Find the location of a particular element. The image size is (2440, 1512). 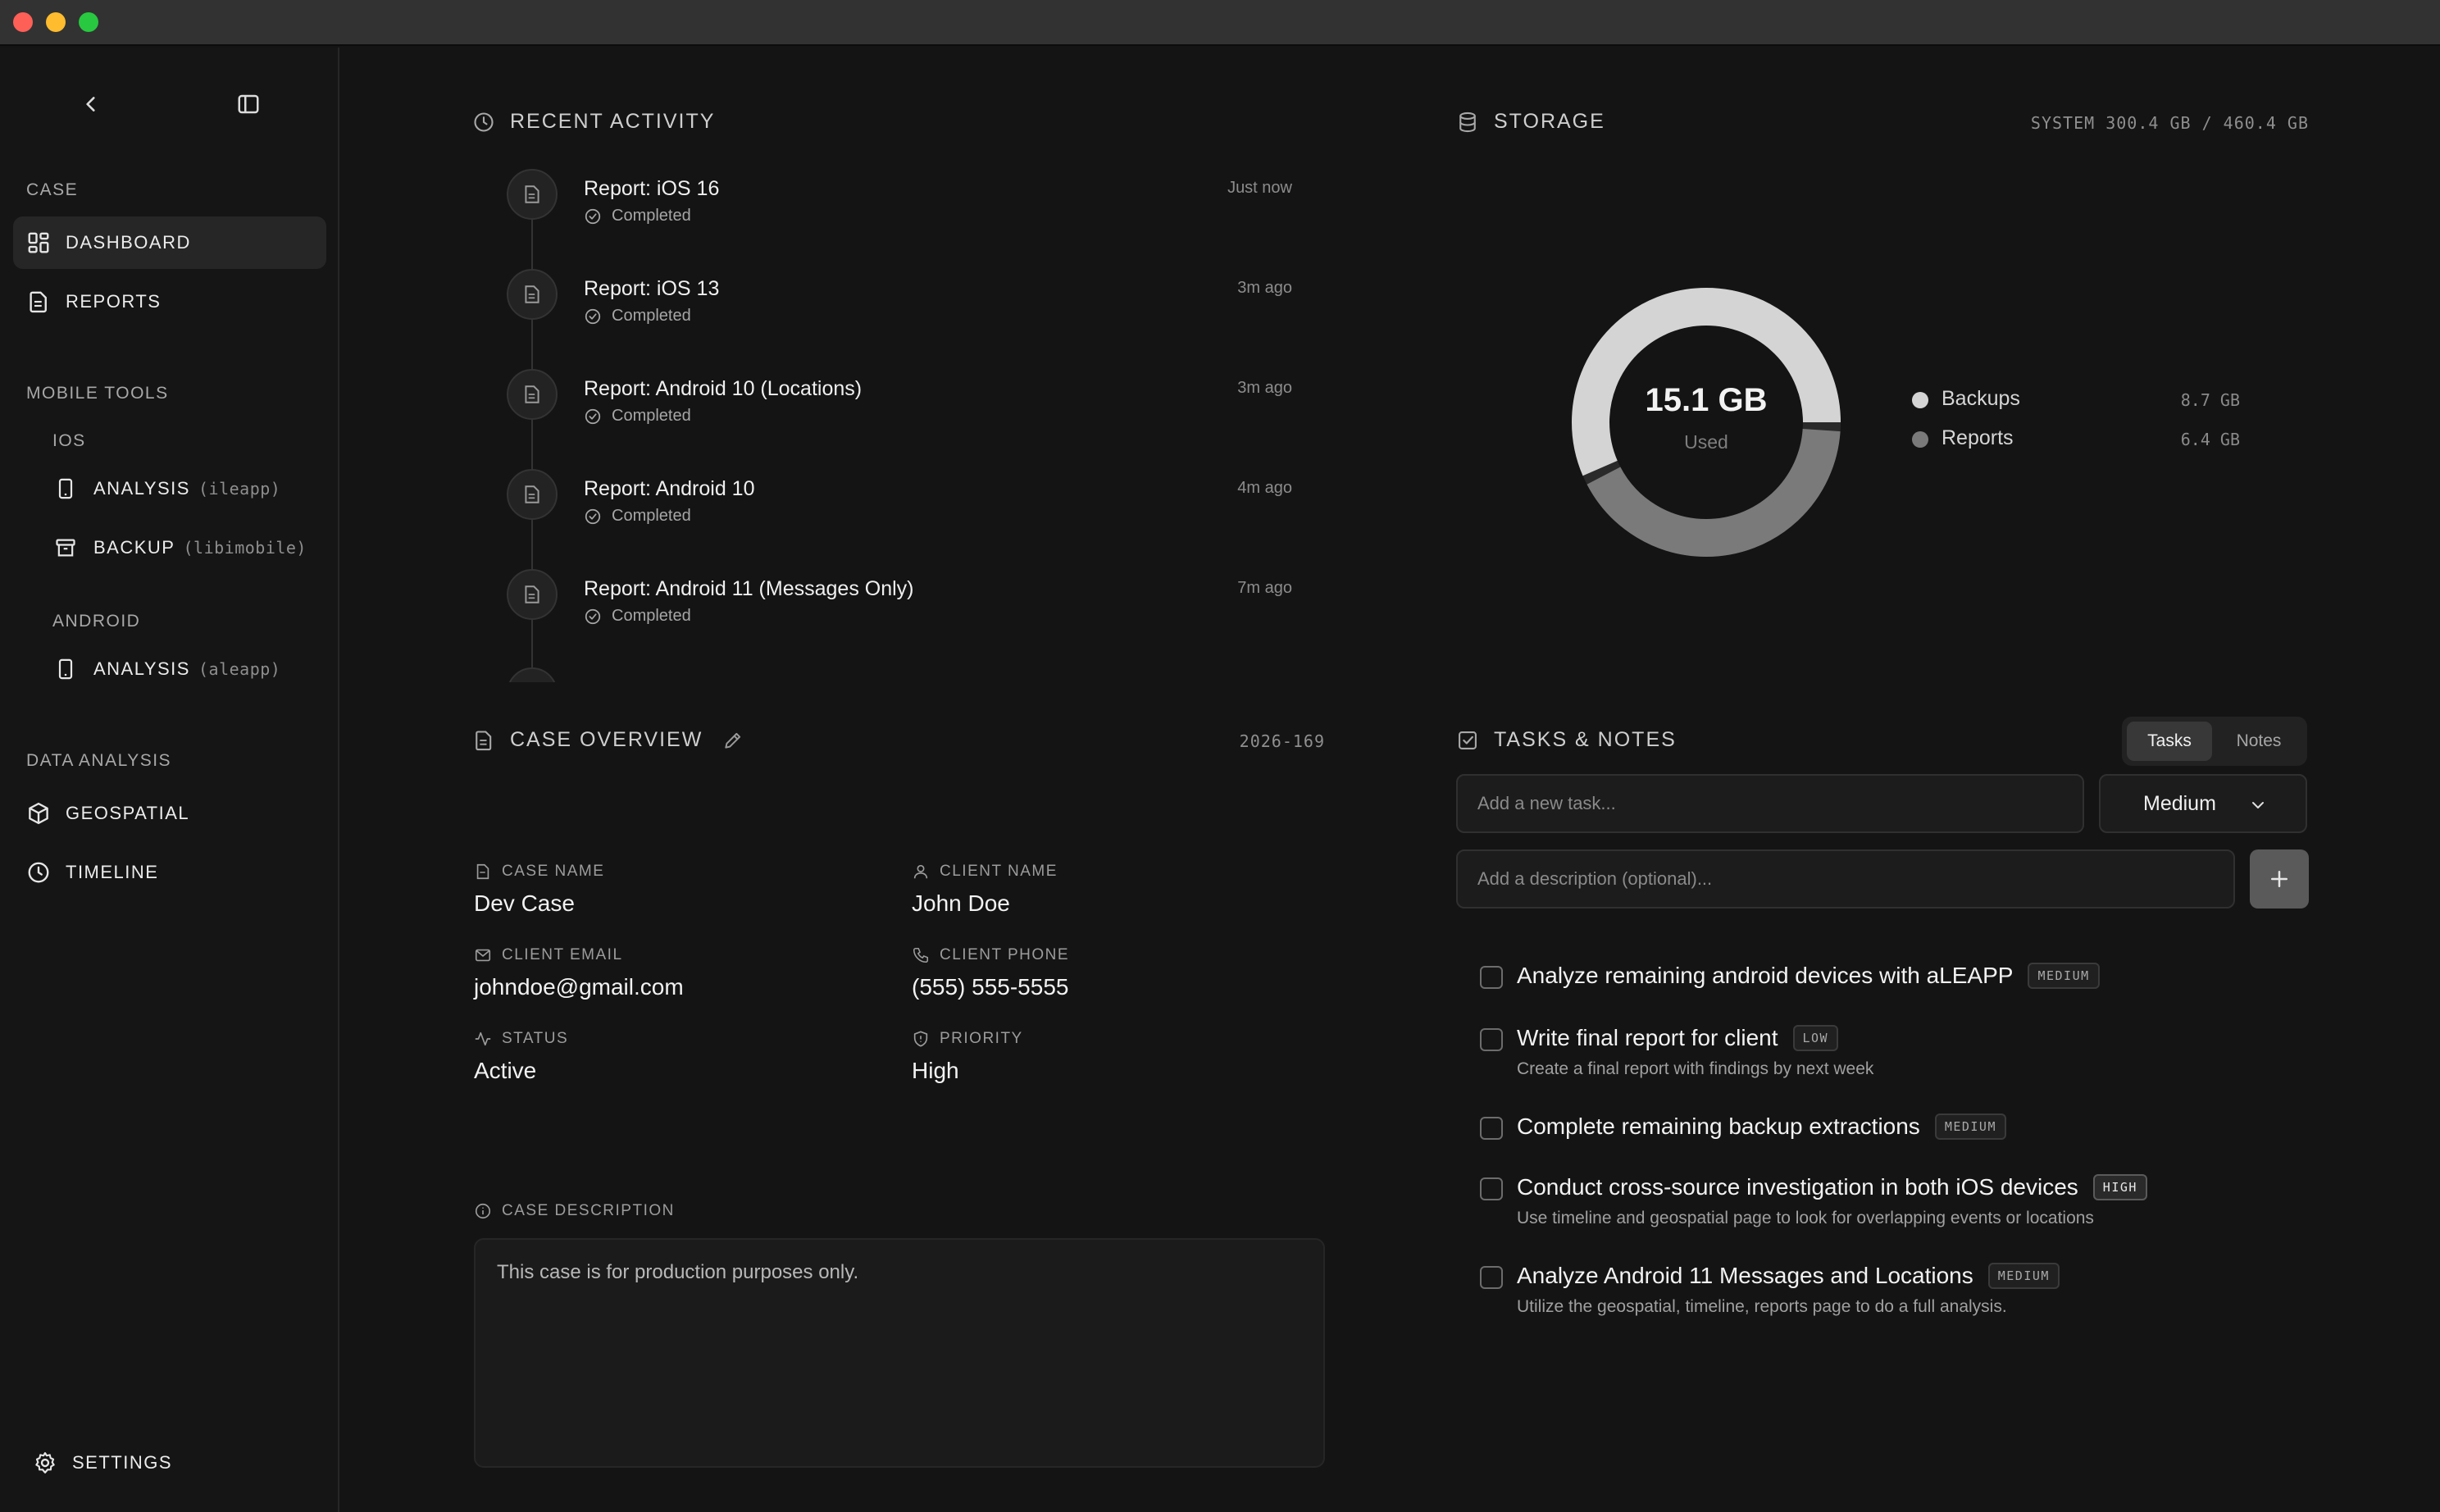

case-name-label: CASE NAME is located at coordinates (539, 872).